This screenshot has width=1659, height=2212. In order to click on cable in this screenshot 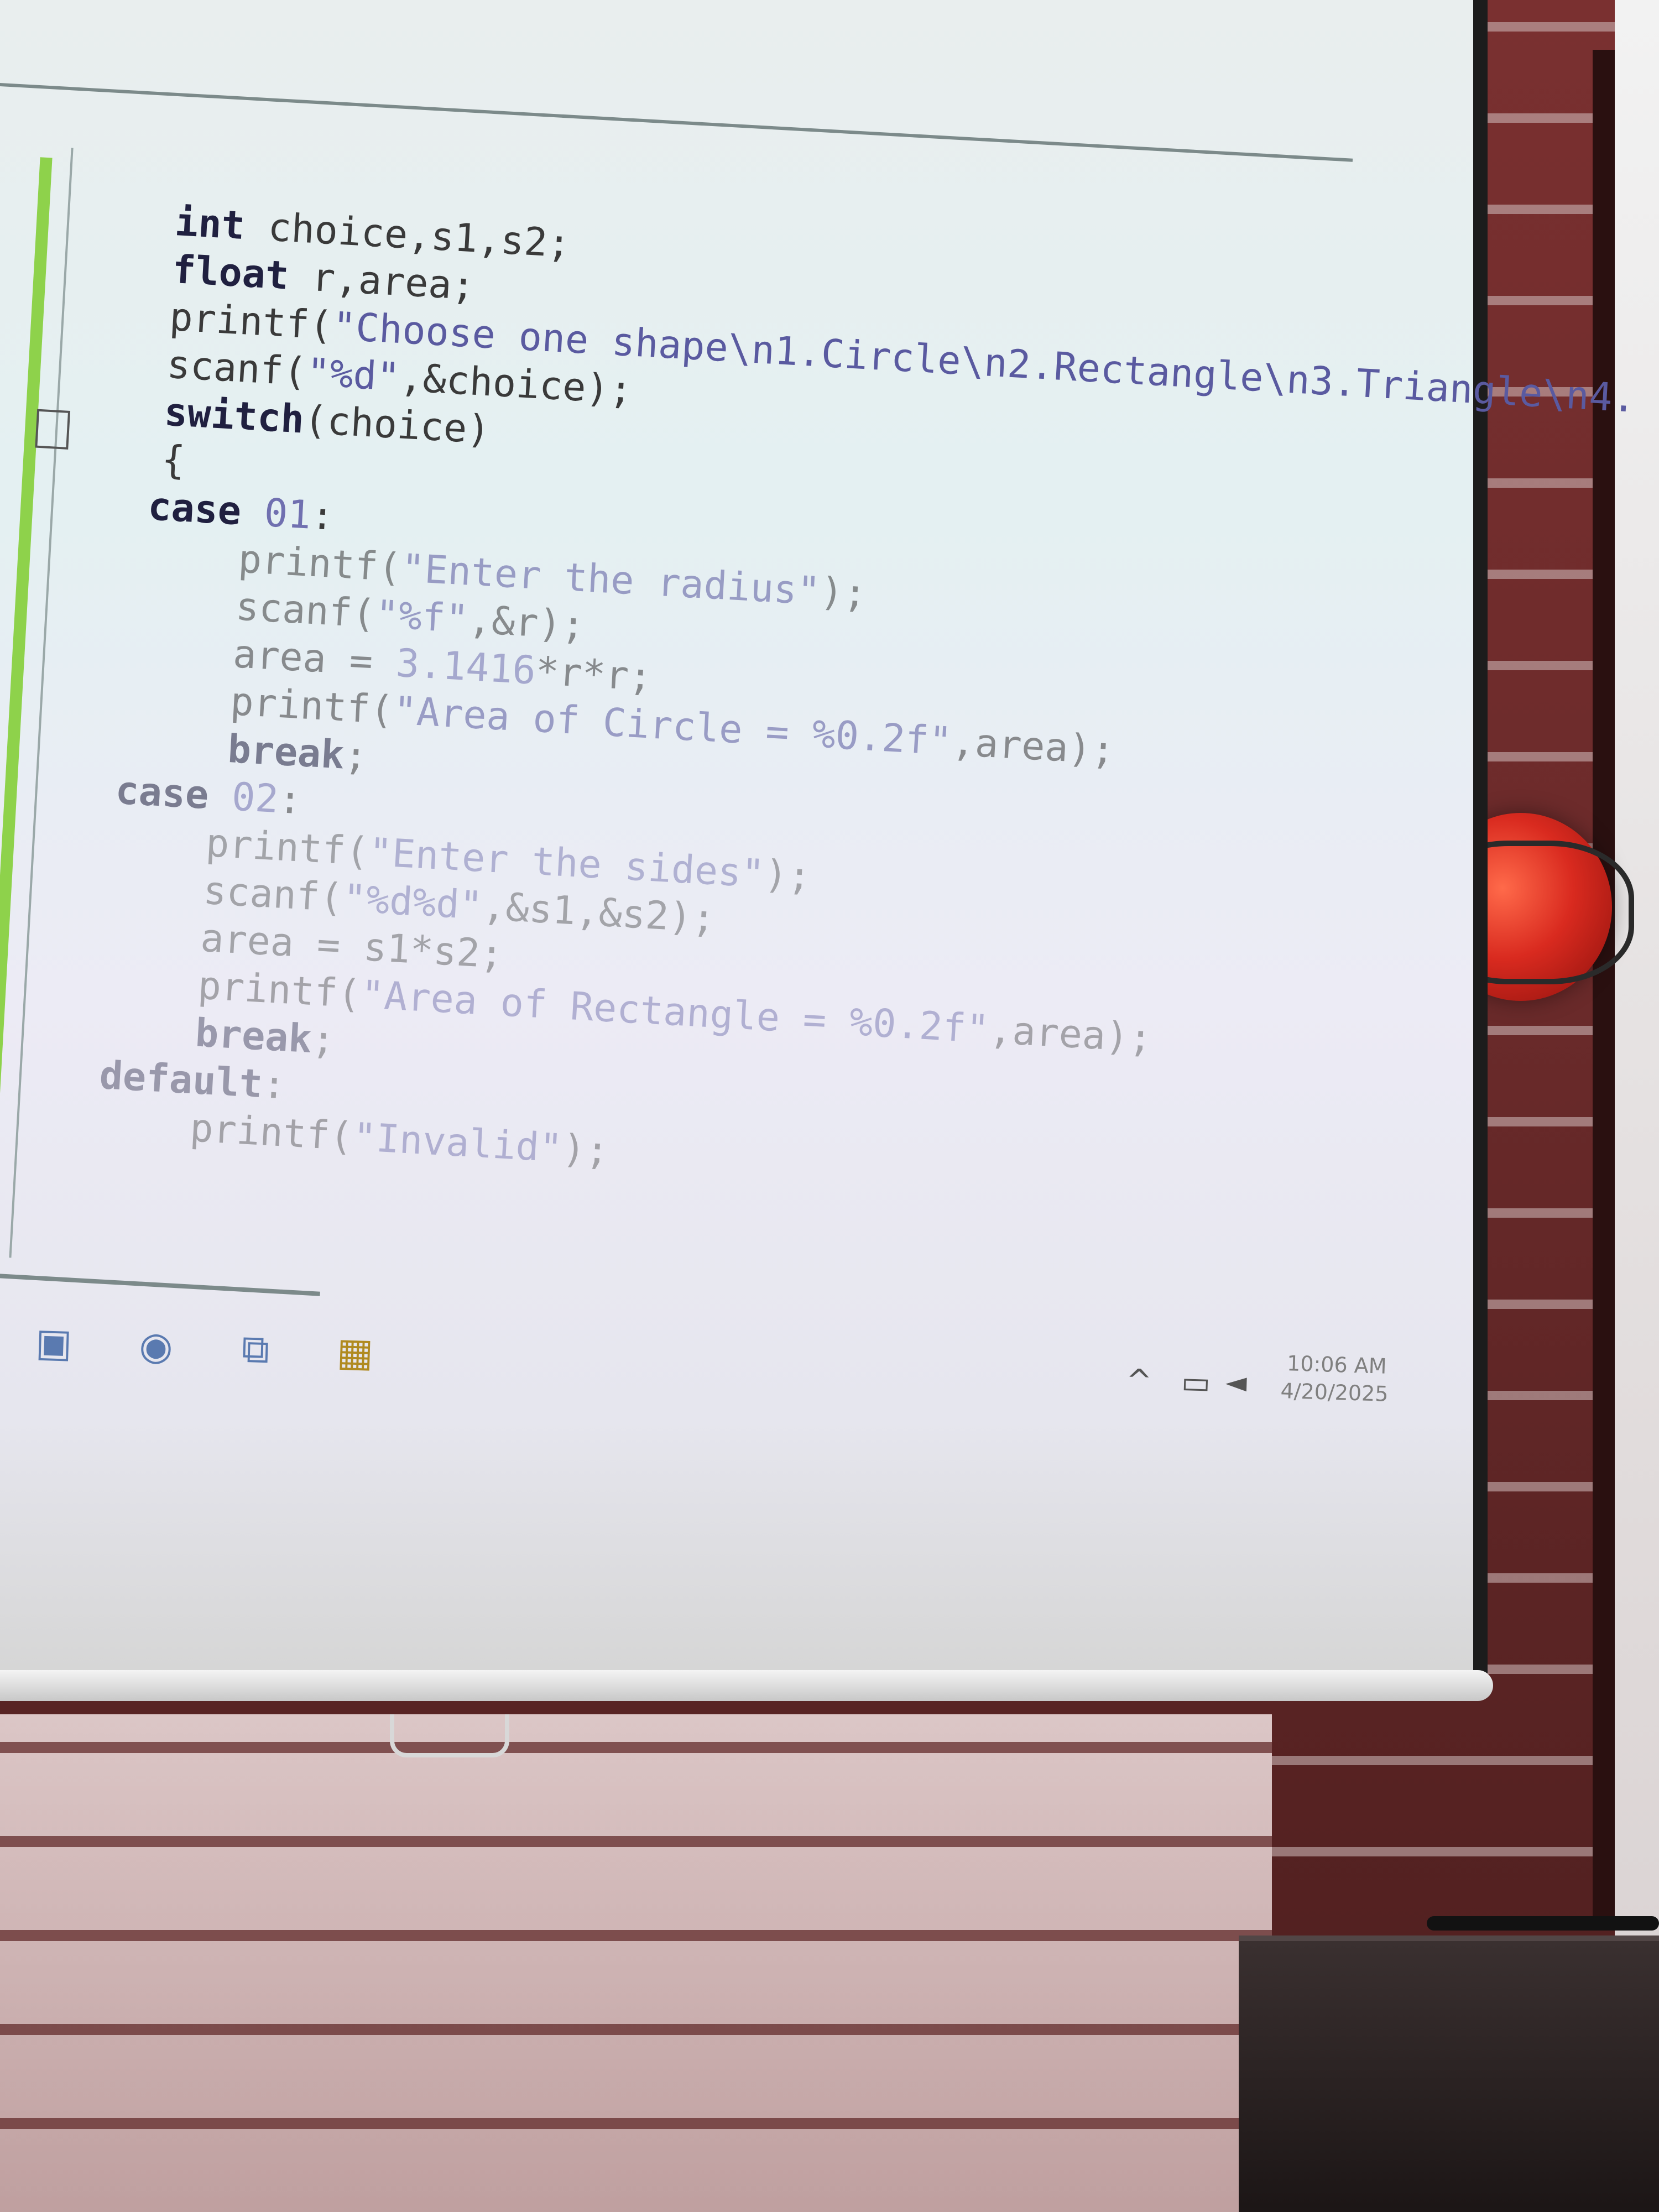, I will do `click(1543, 1923)`.